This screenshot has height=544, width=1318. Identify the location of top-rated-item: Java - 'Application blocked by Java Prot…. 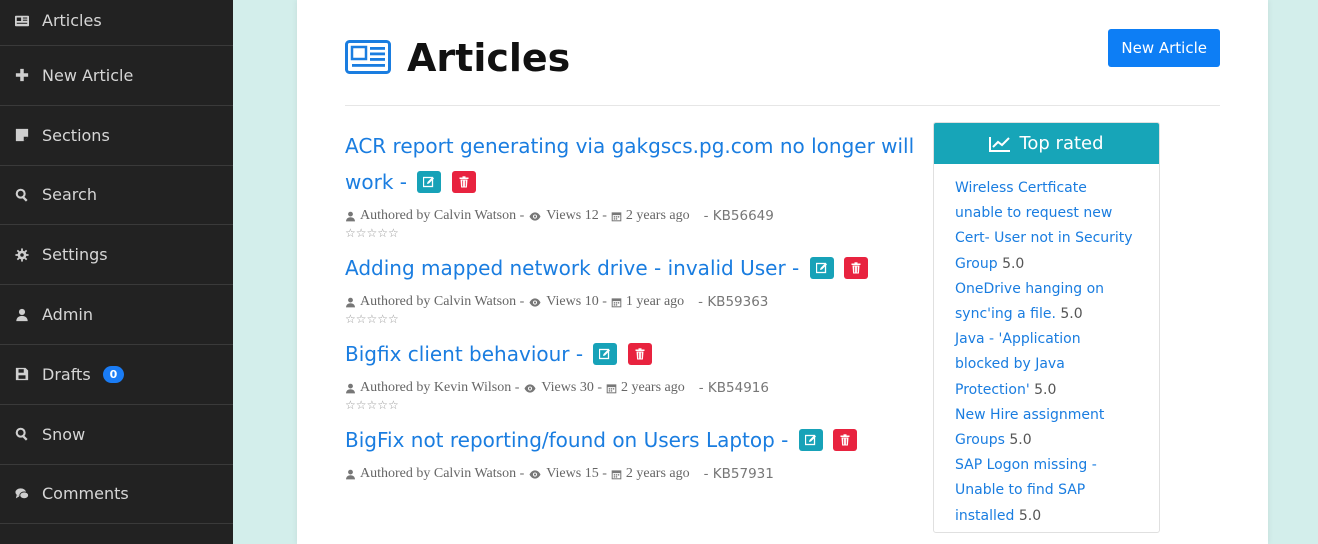
(1047, 365).